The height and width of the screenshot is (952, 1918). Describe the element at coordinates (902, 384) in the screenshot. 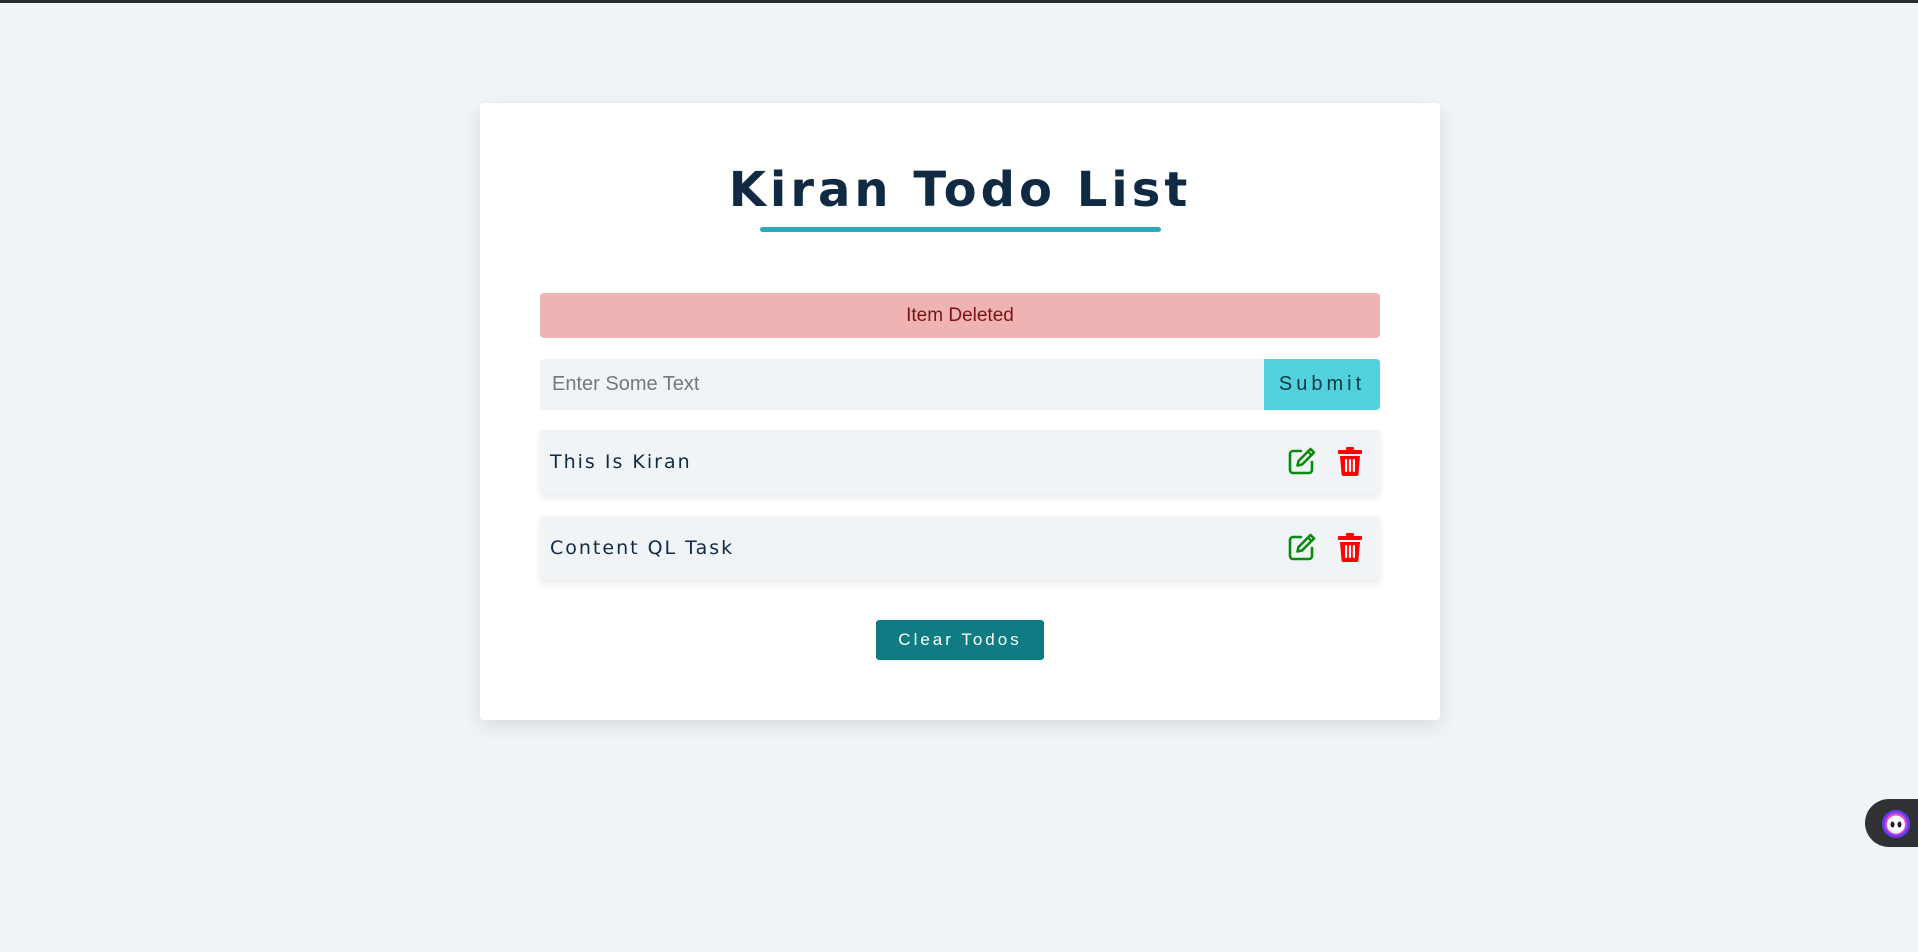

I see `todo-input` at that location.